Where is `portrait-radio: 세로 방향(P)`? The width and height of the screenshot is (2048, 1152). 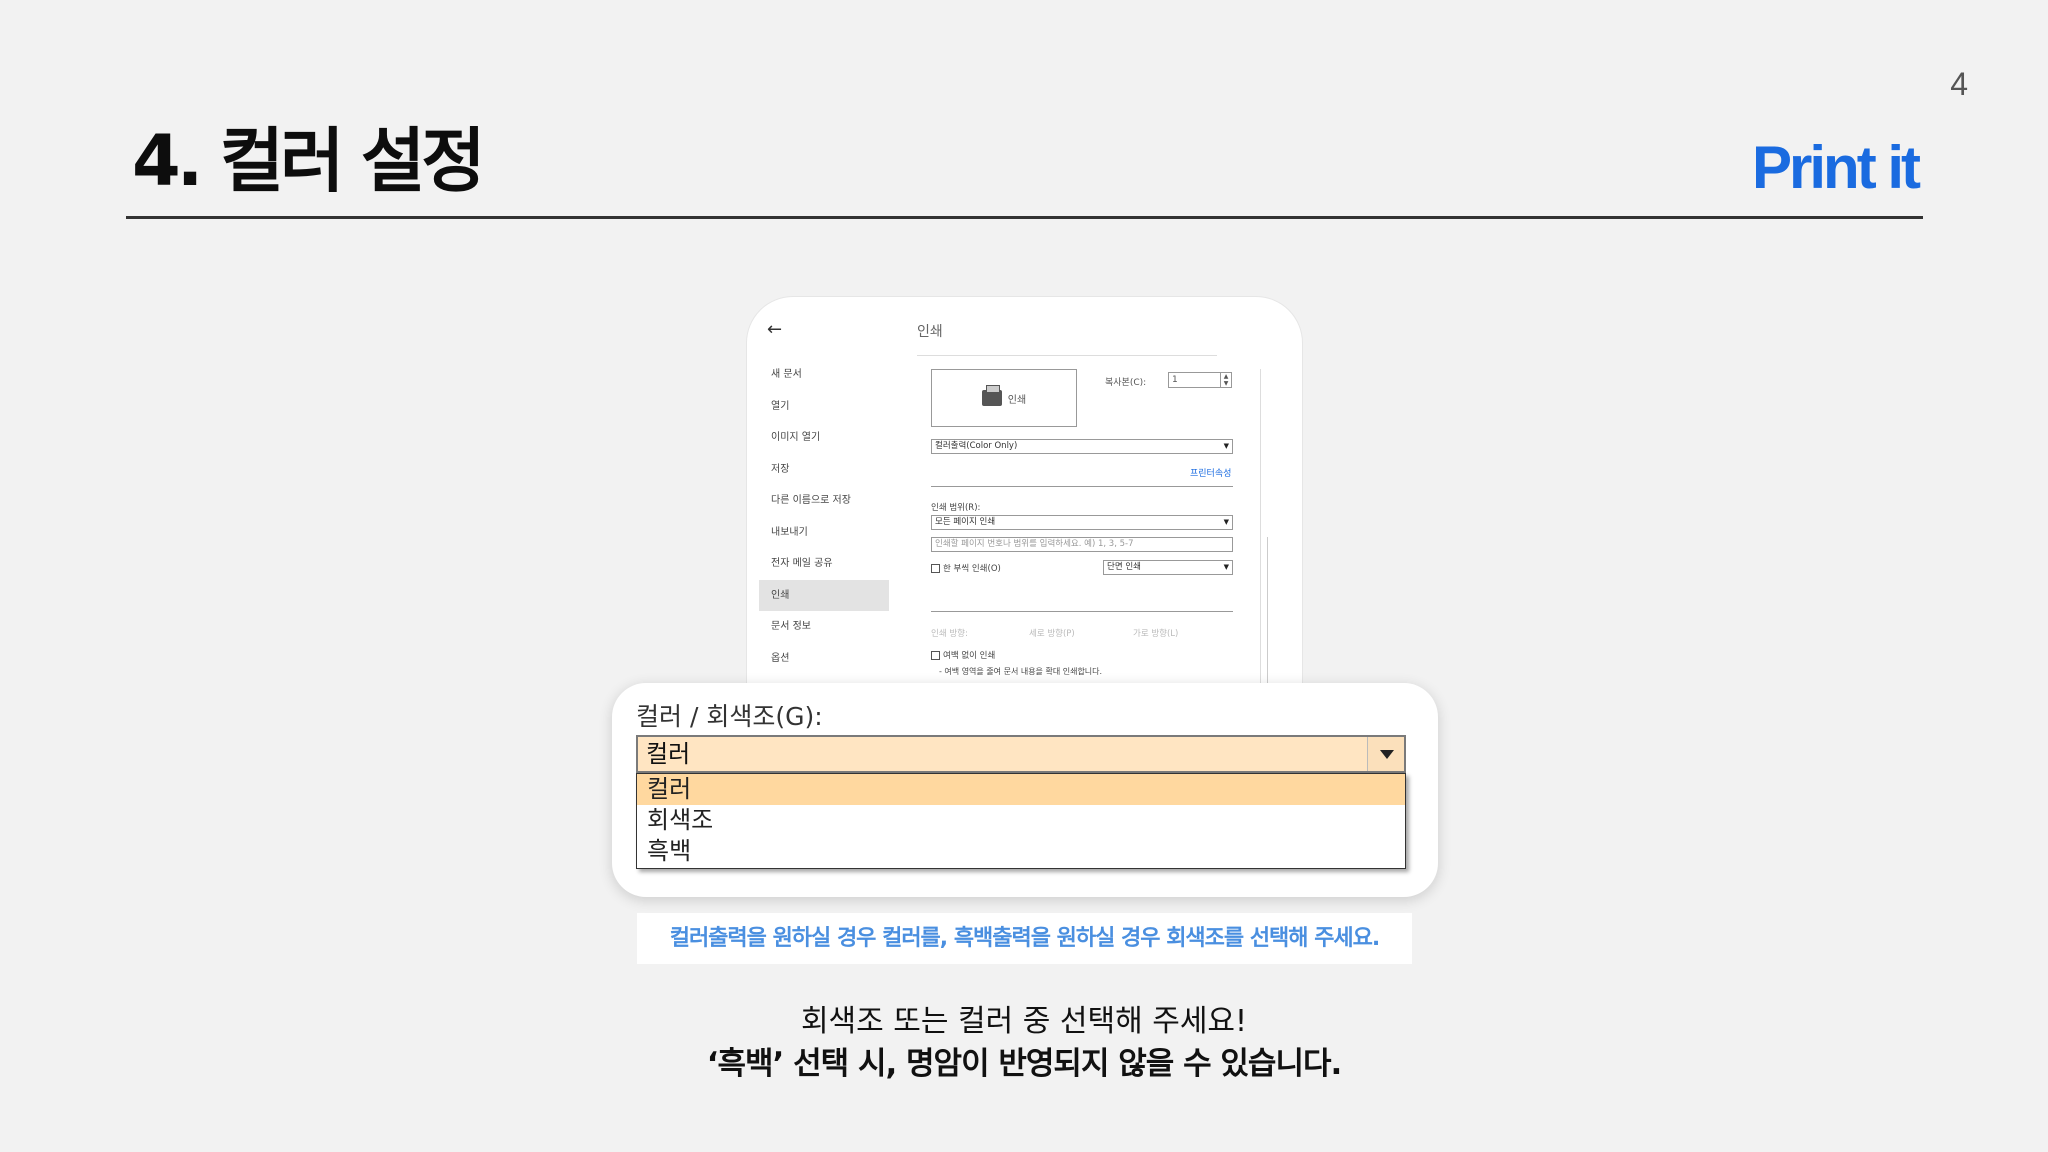
portrait-radio: 세로 방향(P) is located at coordinates (1052, 633).